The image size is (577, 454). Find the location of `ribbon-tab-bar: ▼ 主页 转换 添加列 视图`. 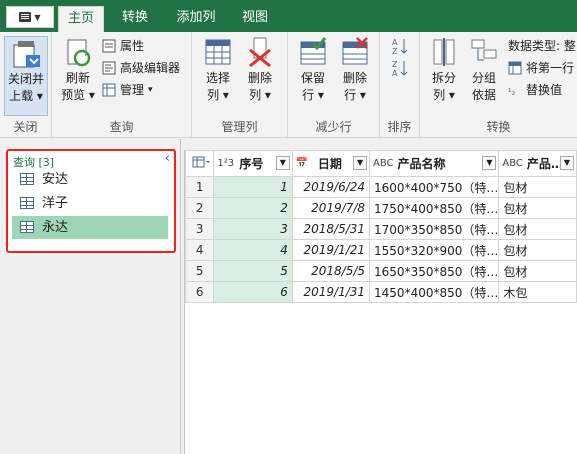

ribbon-tab-bar: ▼ 主页 转换 添加列 视图 is located at coordinates (288, 16).